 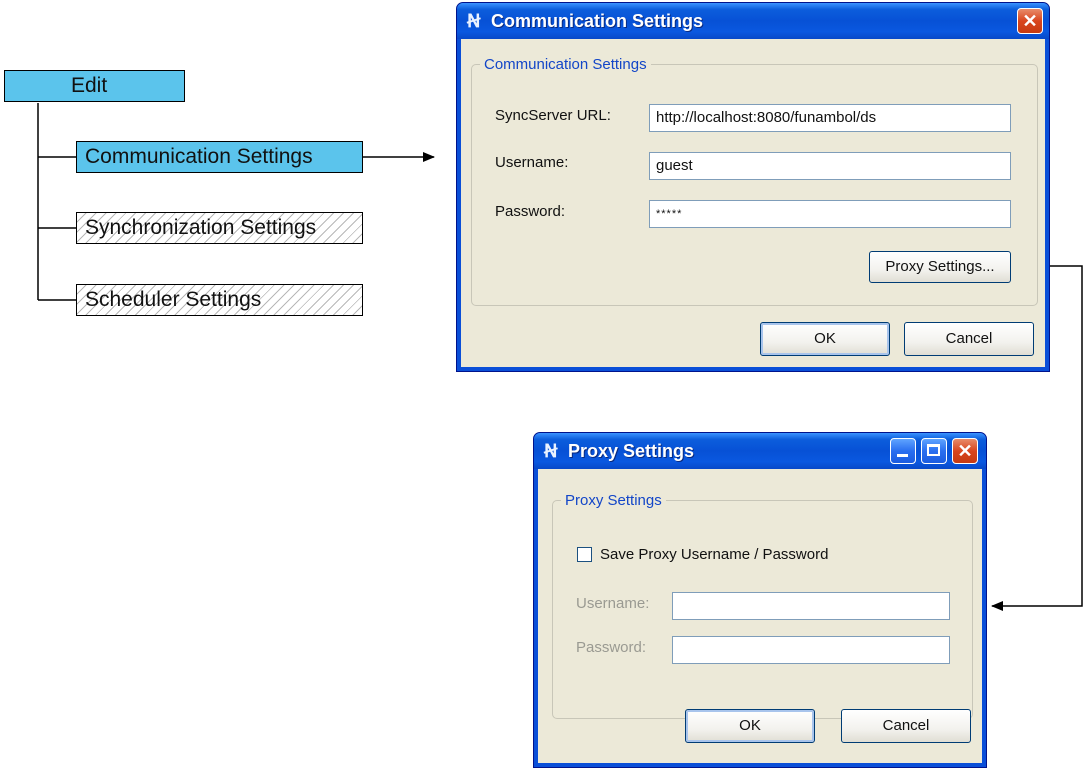 I want to click on title-bar: Ꞥ Proxy Settings ✕, so click(x=760, y=451).